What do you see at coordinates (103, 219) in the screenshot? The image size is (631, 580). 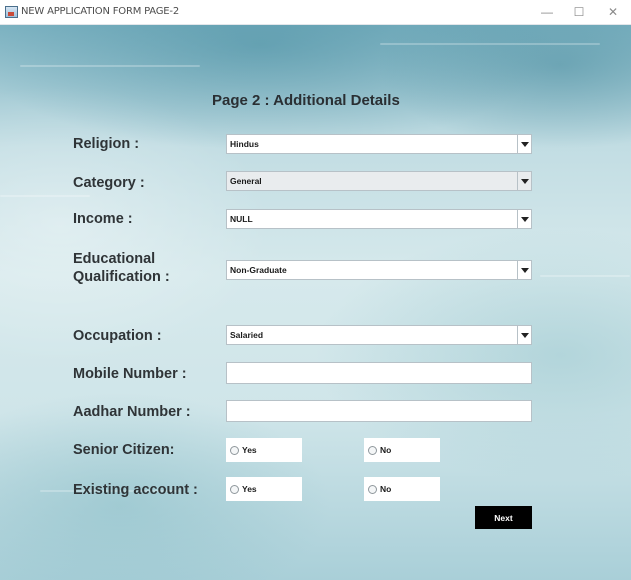 I see `income-label: Income :` at bounding box center [103, 219].